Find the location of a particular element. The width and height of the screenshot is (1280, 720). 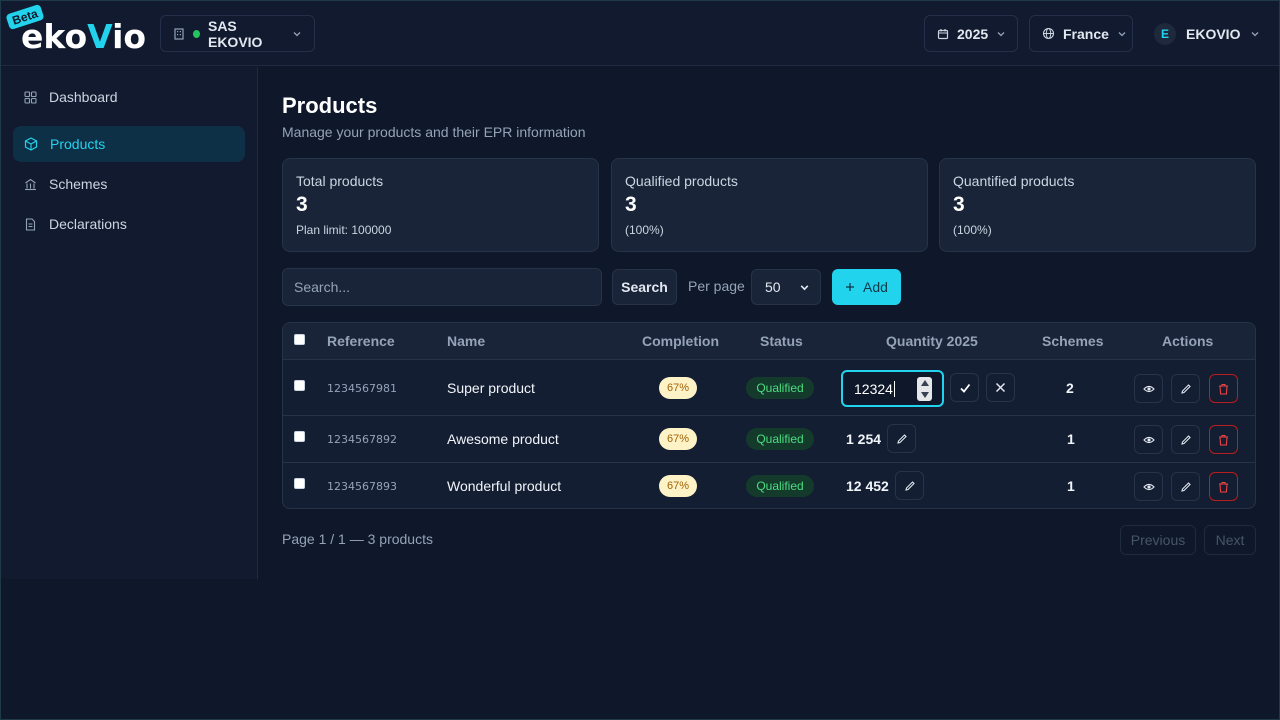

row-name: Awesome product is located at coordinates (503, 439).